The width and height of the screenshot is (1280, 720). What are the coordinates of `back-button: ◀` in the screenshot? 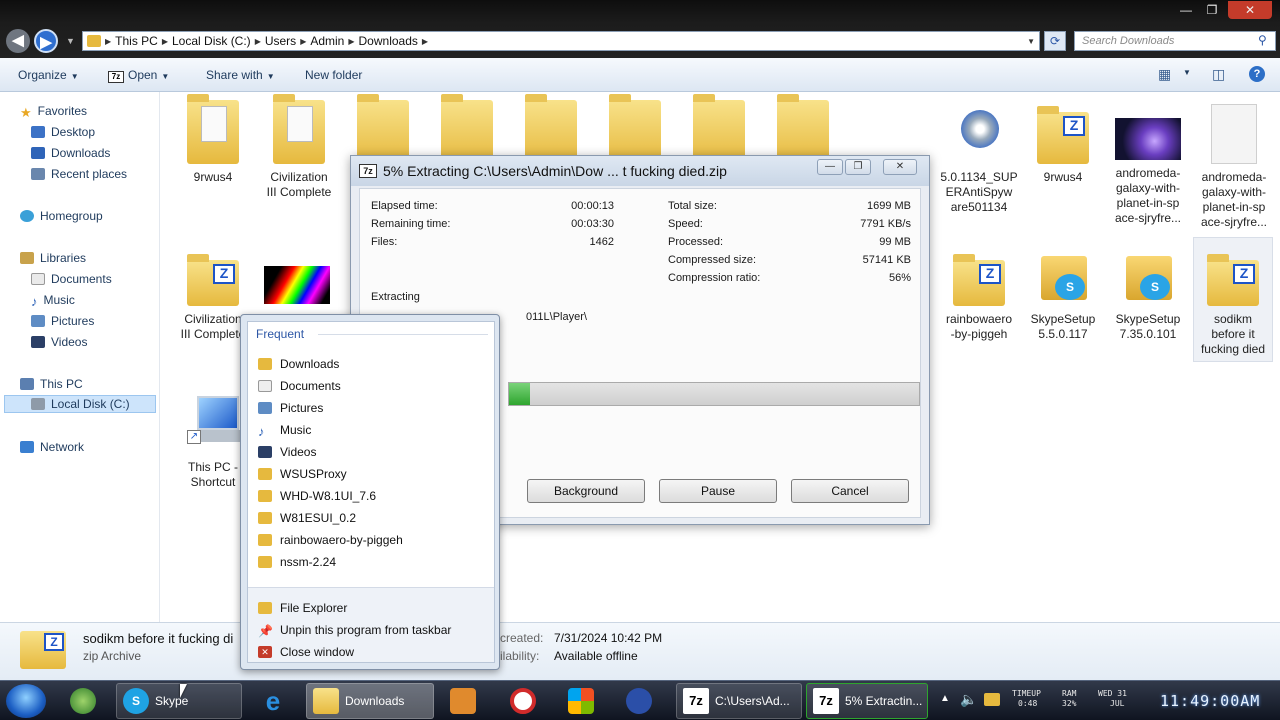 It's located at (18, 41).